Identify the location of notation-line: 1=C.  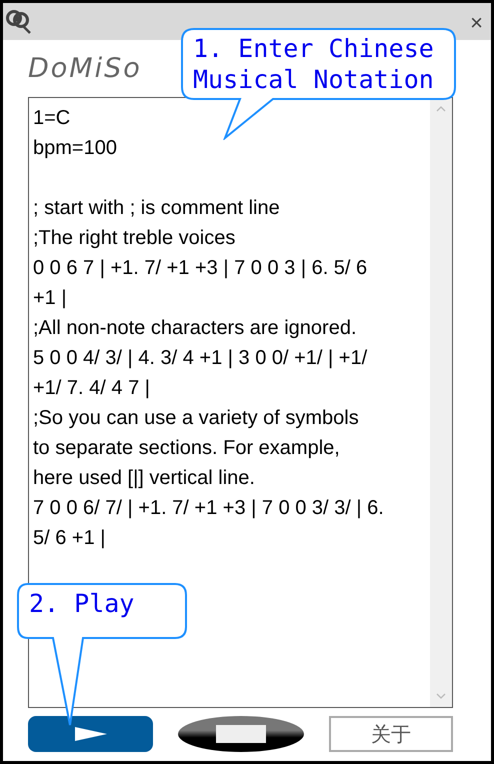
(51, 118).